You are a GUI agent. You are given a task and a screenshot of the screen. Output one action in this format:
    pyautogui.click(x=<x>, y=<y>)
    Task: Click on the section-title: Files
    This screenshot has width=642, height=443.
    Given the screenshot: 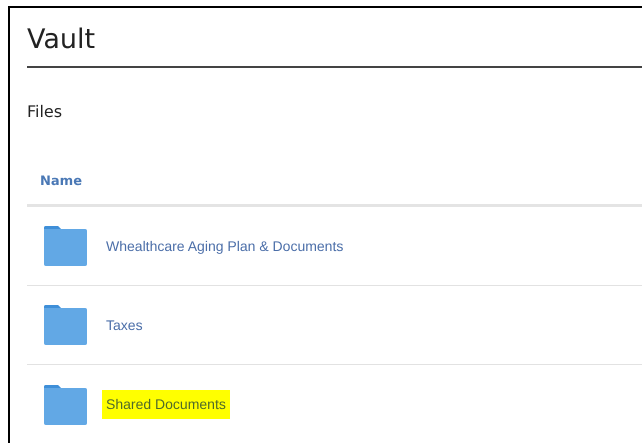 What is the action you would take?
    pyautogui.click(x=44, y=111)
    